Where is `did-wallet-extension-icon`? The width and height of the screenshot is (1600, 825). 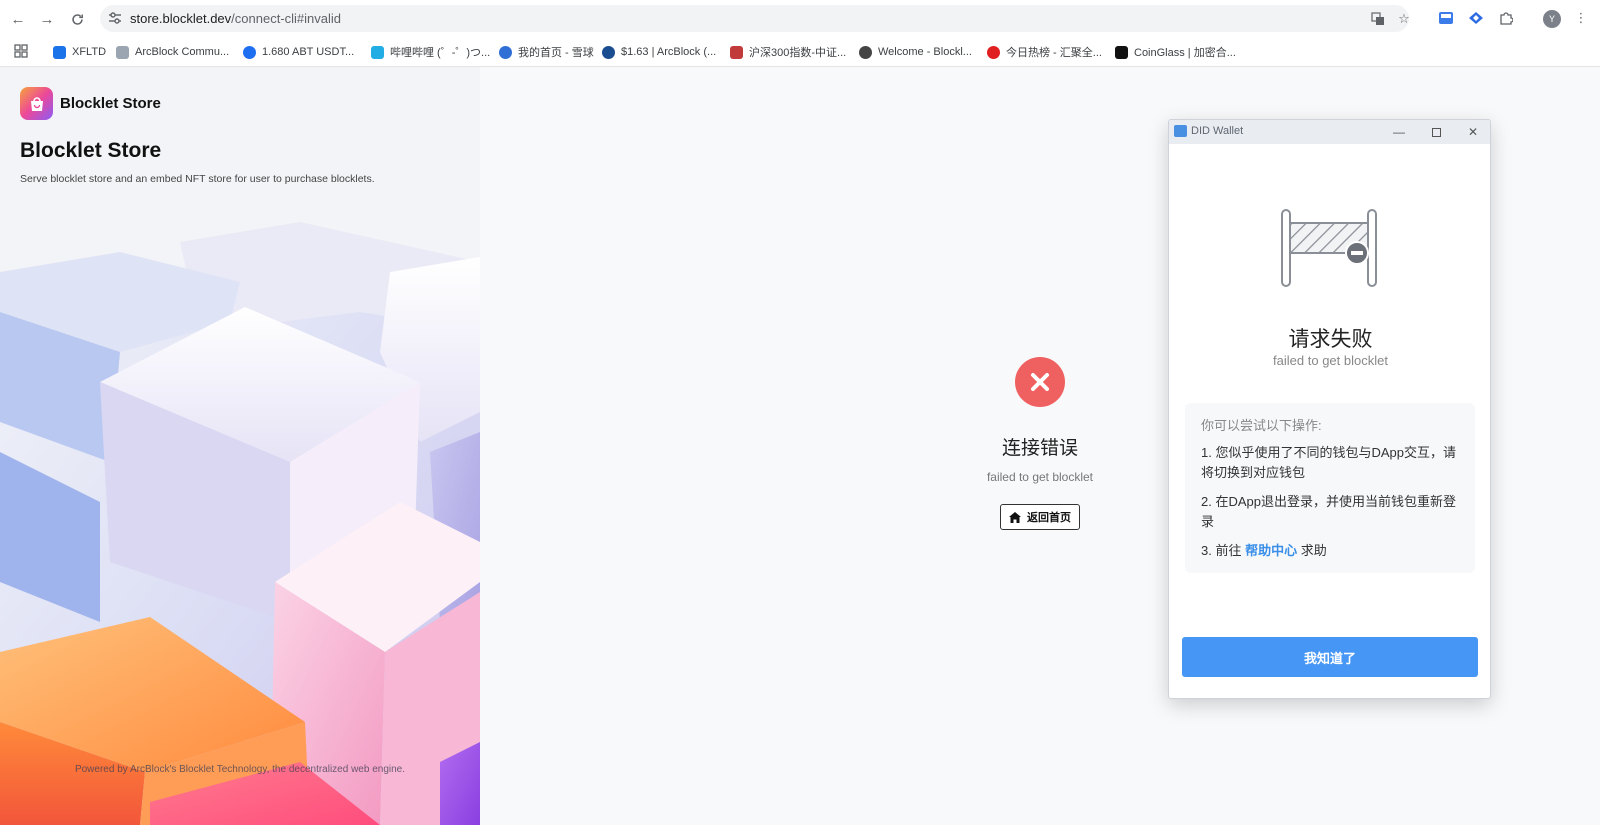
did-wallet-extension-icon is located at coordinates (1446, 18).